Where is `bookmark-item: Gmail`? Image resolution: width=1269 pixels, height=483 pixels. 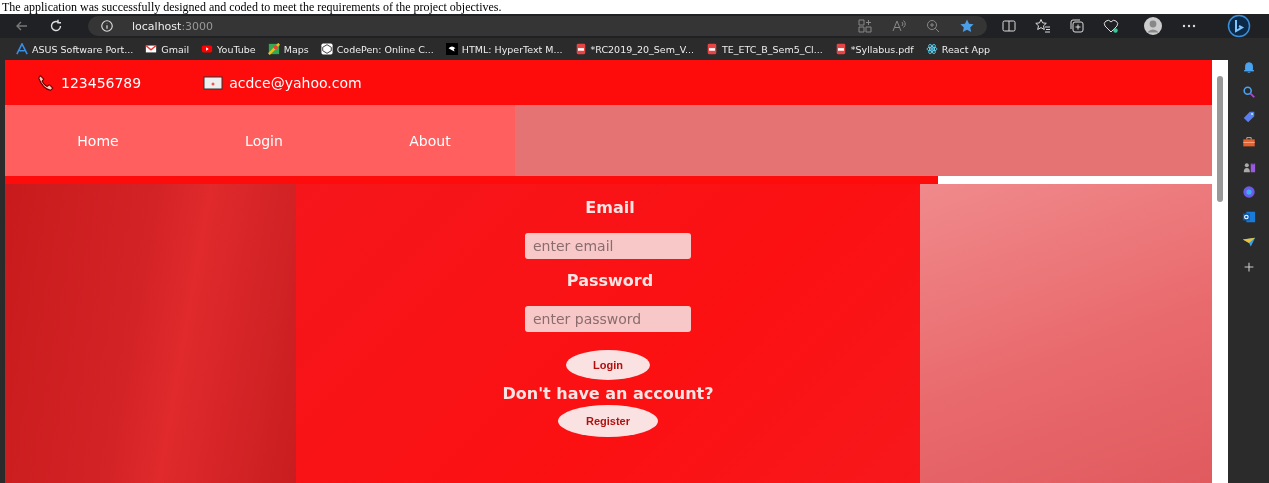 bookmark-item: Gmail is located at coordinates (167, 49).